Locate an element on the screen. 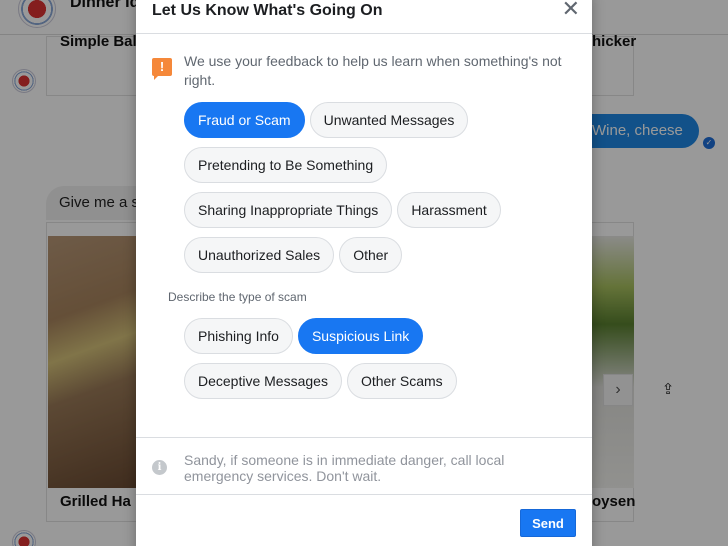 This screenshot has width=728, height=546. subtype-heading: Describe the type of scam is located at coordinates (237, 297).